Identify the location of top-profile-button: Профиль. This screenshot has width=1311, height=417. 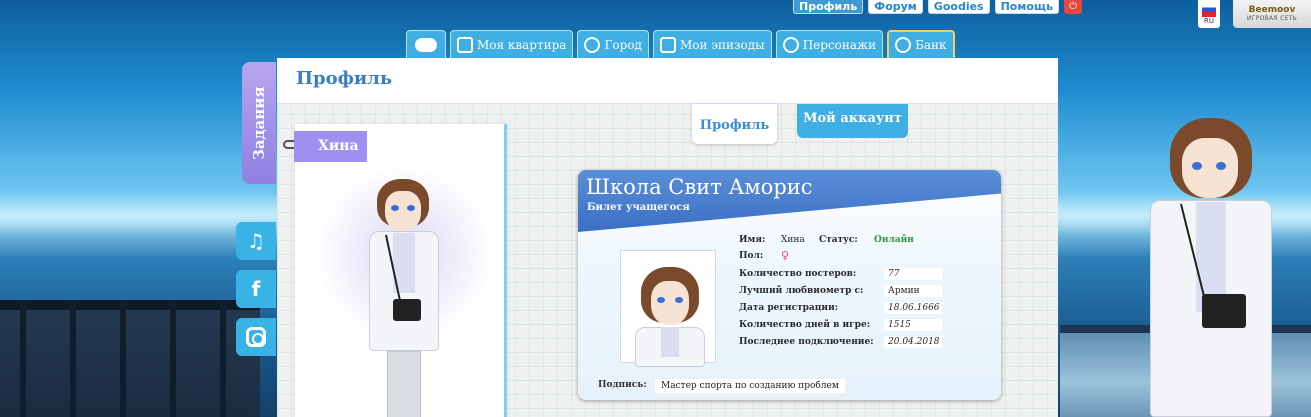
(828, 7).